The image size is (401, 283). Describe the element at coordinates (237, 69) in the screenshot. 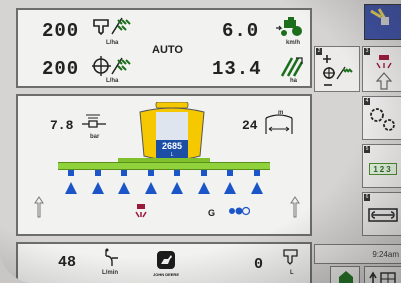

I see `area-value: 13.4` at that location.